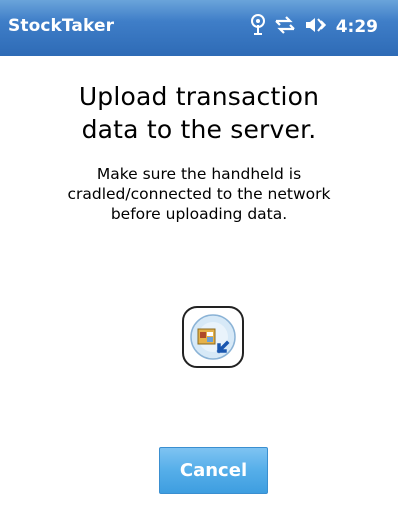  Describe the element at coordinates (258, 27) in the screenshot. I see `antenna-icon` at that location.